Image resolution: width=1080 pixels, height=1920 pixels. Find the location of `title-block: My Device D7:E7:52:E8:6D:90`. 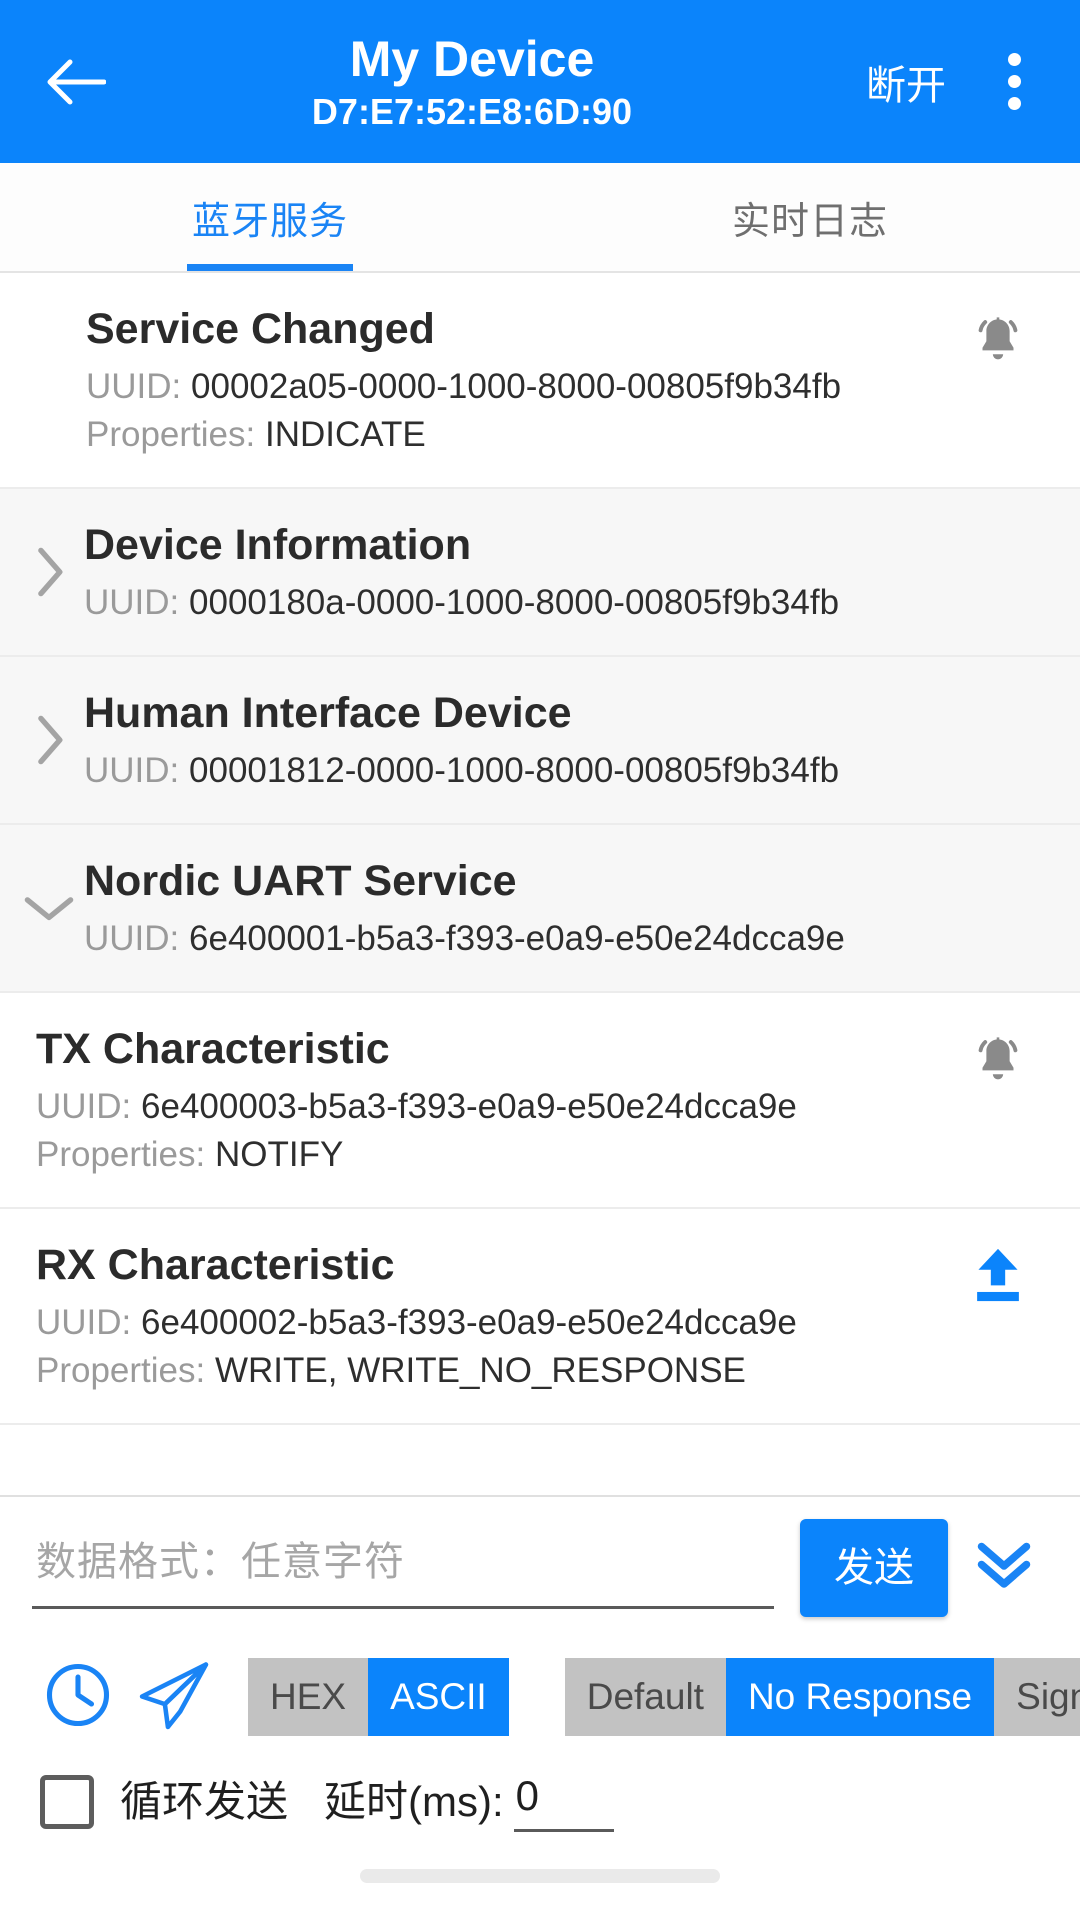

title-block: My Device D7:E7:52:E8:6D:90 is located at coordinates (487, 82).